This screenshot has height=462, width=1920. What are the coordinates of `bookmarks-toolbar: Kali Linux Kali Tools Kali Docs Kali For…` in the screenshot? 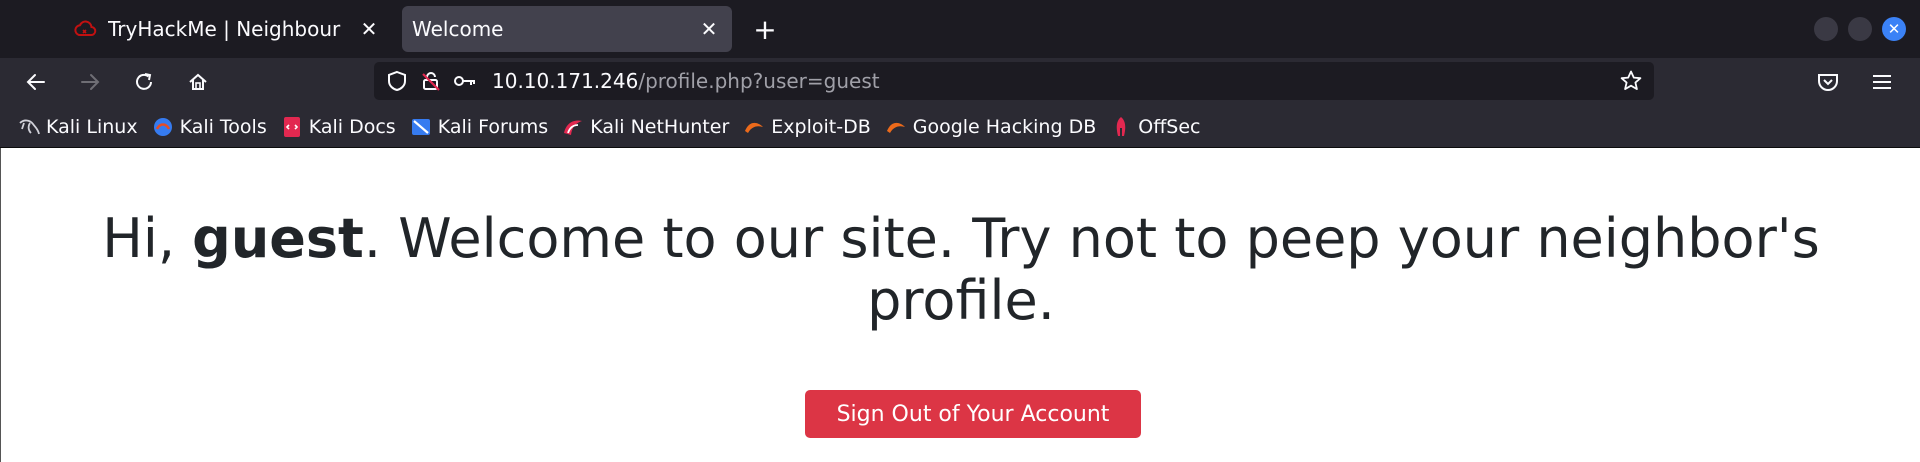 It's located at (960, 127).